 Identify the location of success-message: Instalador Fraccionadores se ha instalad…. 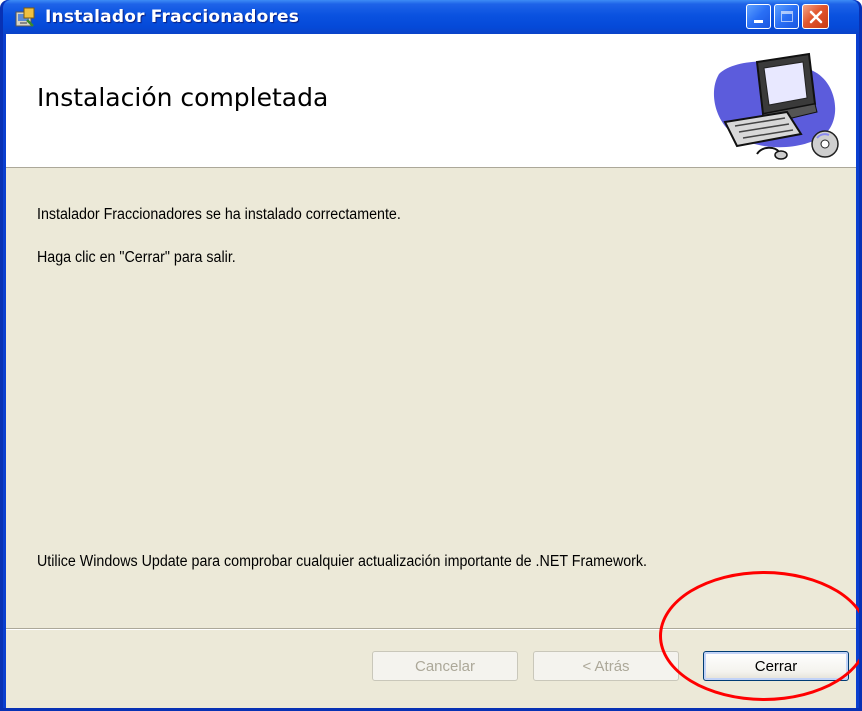
(219, 214).